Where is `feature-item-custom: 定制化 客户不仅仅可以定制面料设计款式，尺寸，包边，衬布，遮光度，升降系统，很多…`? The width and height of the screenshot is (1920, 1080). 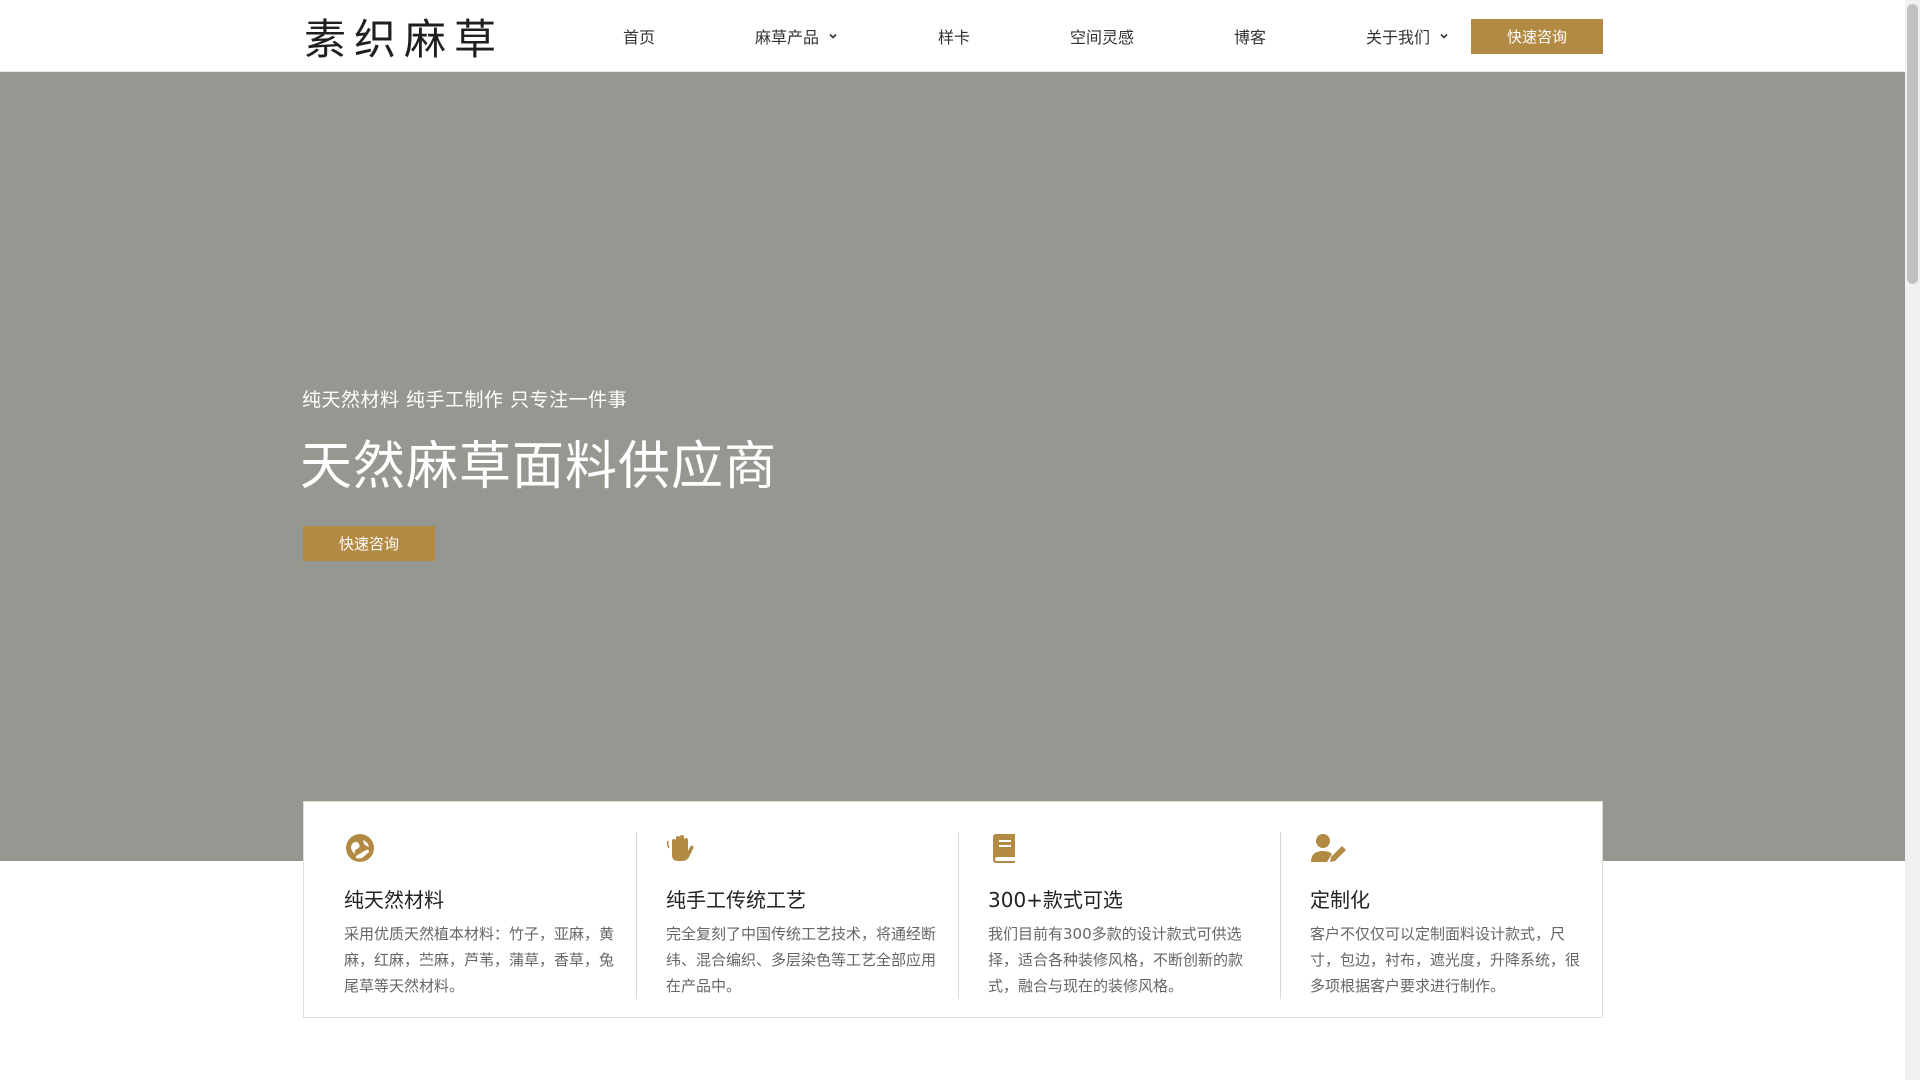 feature-item-custom: 定制化 客户不仅仅可以定制面料设计款式，尺寸，包边，衬布，遮光度，升降系统，很多… is located at coordinates (1455, 915).